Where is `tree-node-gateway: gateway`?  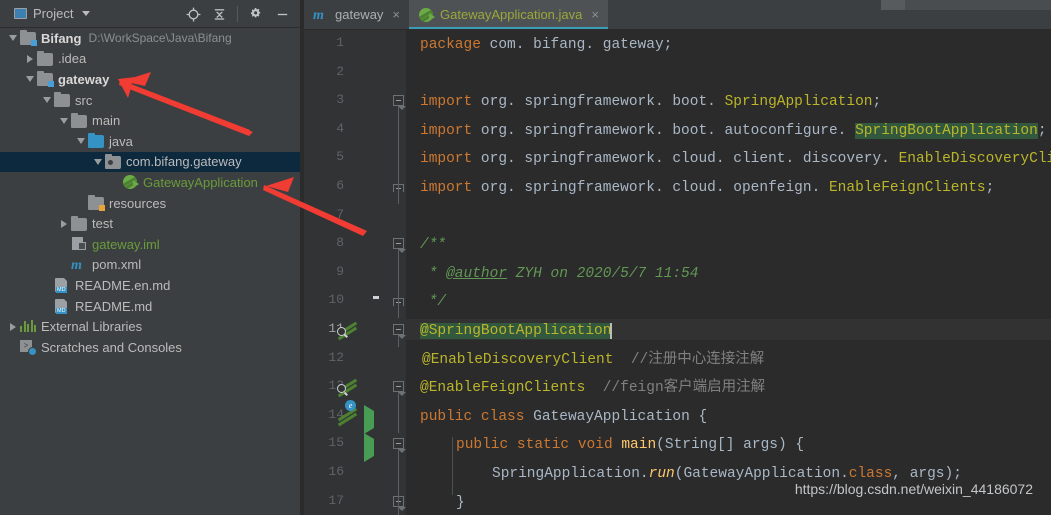
tree-node-gateway: gateway is located at coordinates (150, 79).